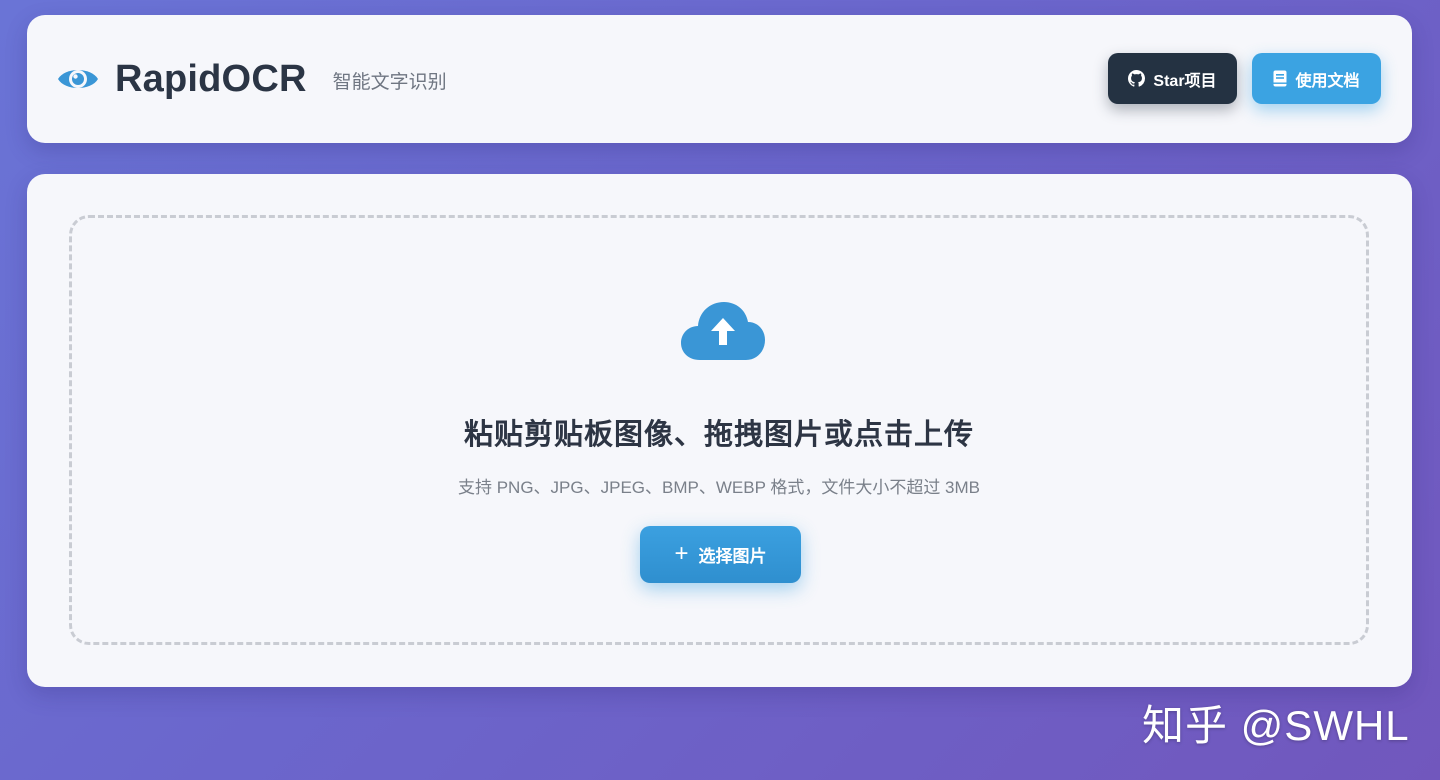  Describe the element at coordinates (211, 78) in the screenshot. I see `brand-name: RapidOCR` at that location.